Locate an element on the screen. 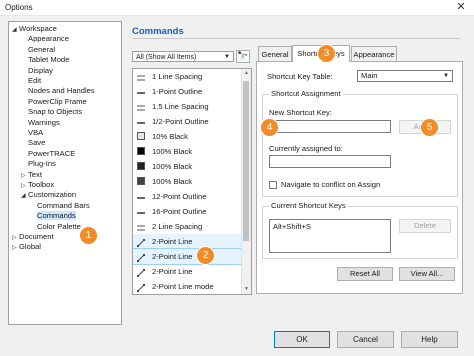 The image size is (474, 356). binoculars-icon: 🔭 is located at coordinates (243, 56).